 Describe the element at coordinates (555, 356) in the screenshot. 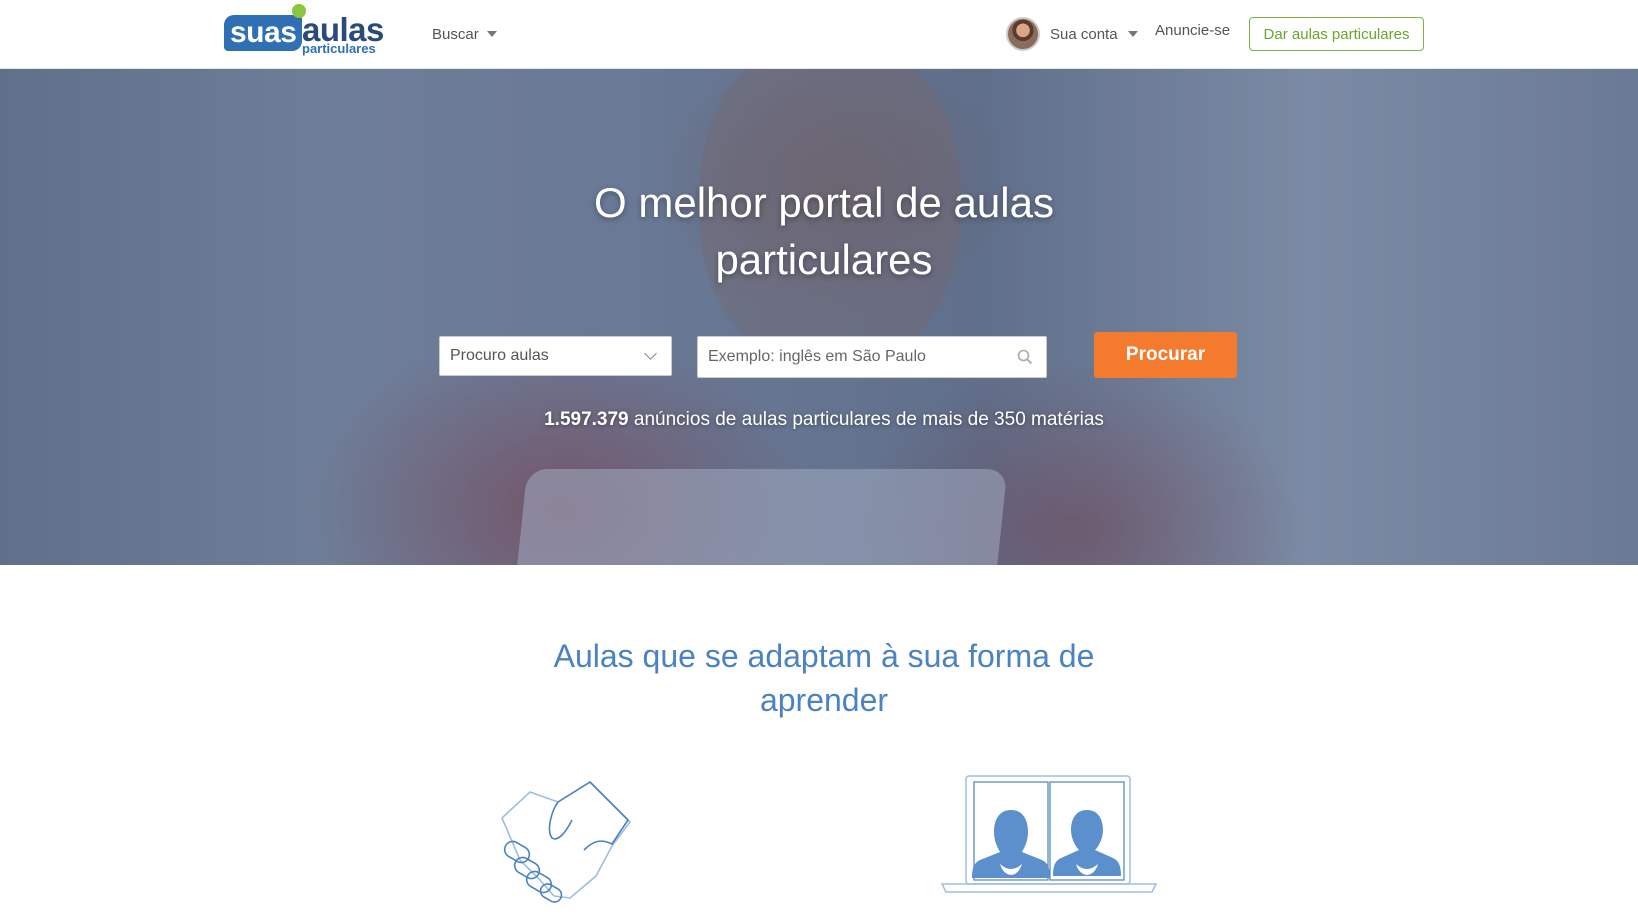

I see `lesson-type-select: Procuro aulas` at that location.